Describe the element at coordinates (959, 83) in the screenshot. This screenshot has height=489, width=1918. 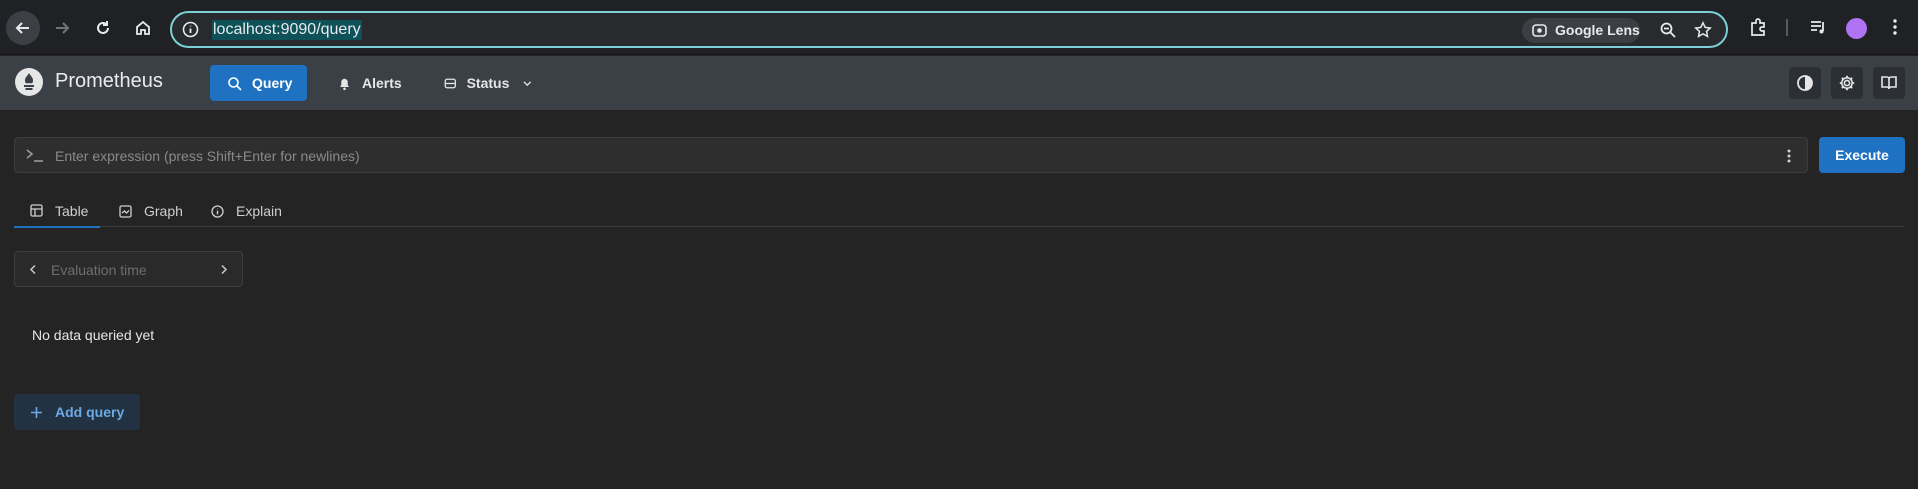
I see `app-header: Prometheus Query Alerts Status` at that location.